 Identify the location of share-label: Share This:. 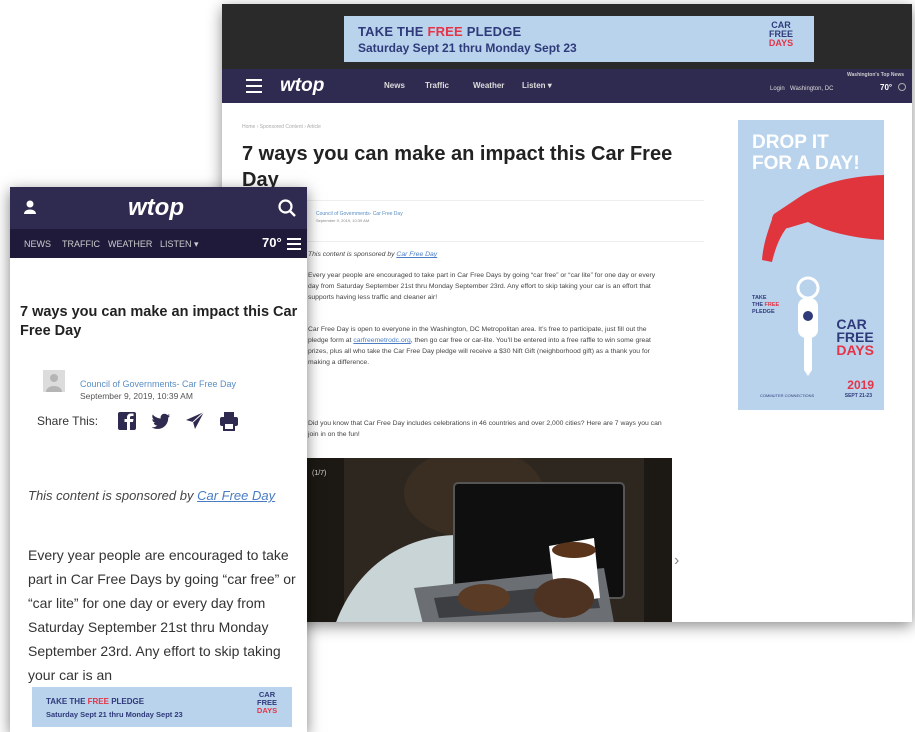
(68, 421).